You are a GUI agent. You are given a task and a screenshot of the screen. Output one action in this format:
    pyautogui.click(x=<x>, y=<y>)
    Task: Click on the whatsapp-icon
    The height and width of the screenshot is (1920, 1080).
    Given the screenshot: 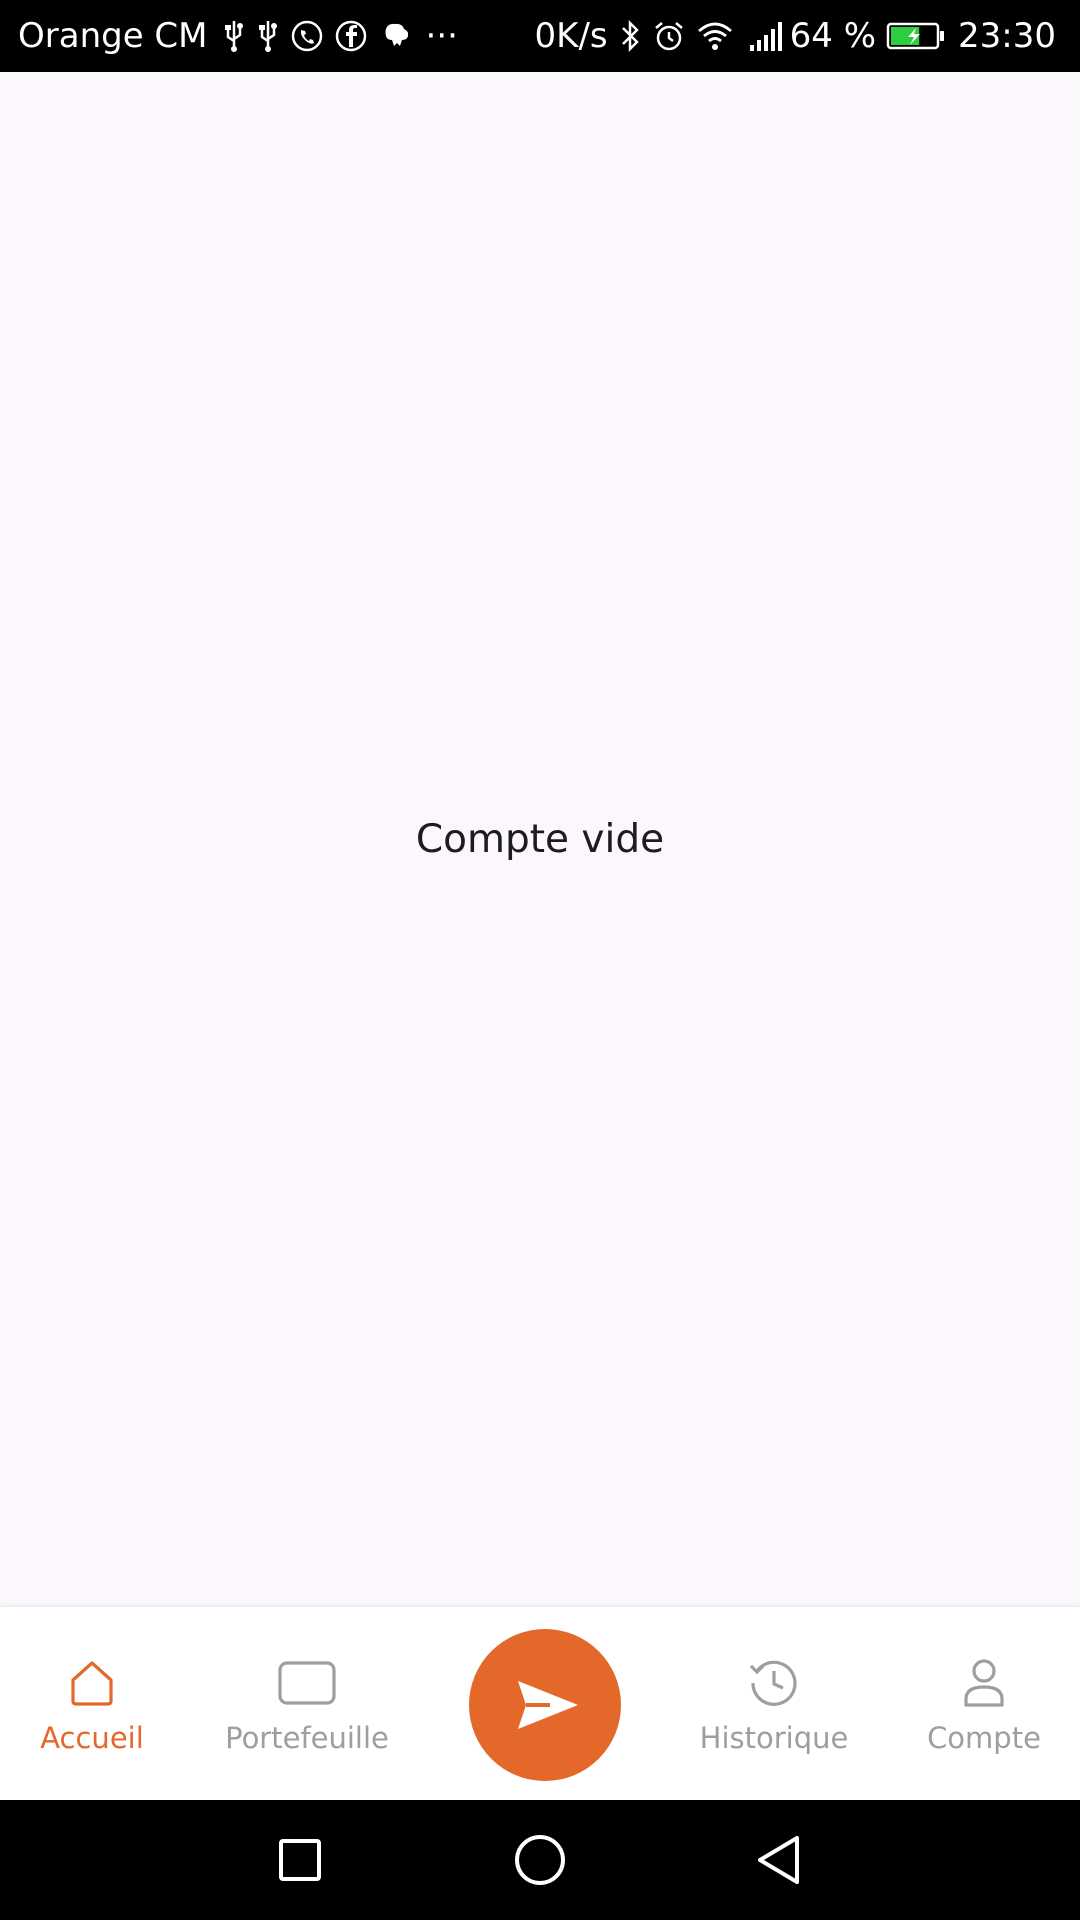 What is the action you would take?
    pyautogui.click(x=307, y=36)
    